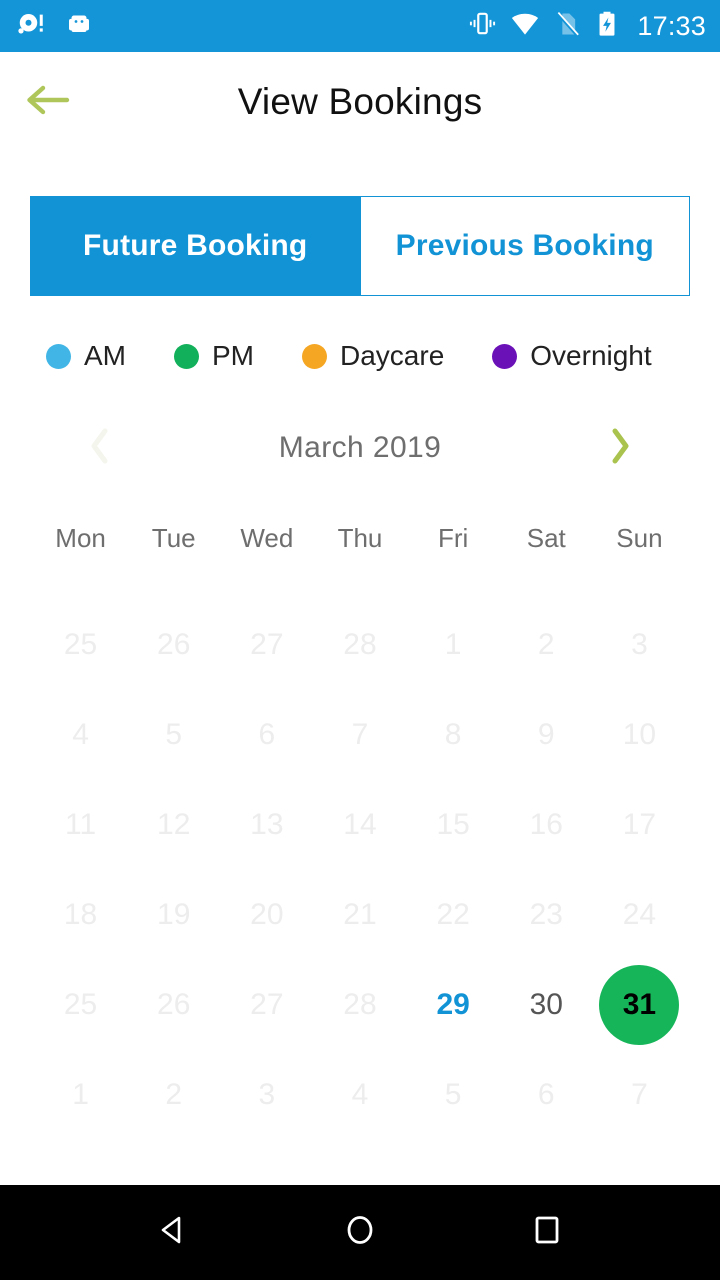 This screenshot has width=720, height=1280. I want to click on current-month-label: March 2019, so click(360, 447).